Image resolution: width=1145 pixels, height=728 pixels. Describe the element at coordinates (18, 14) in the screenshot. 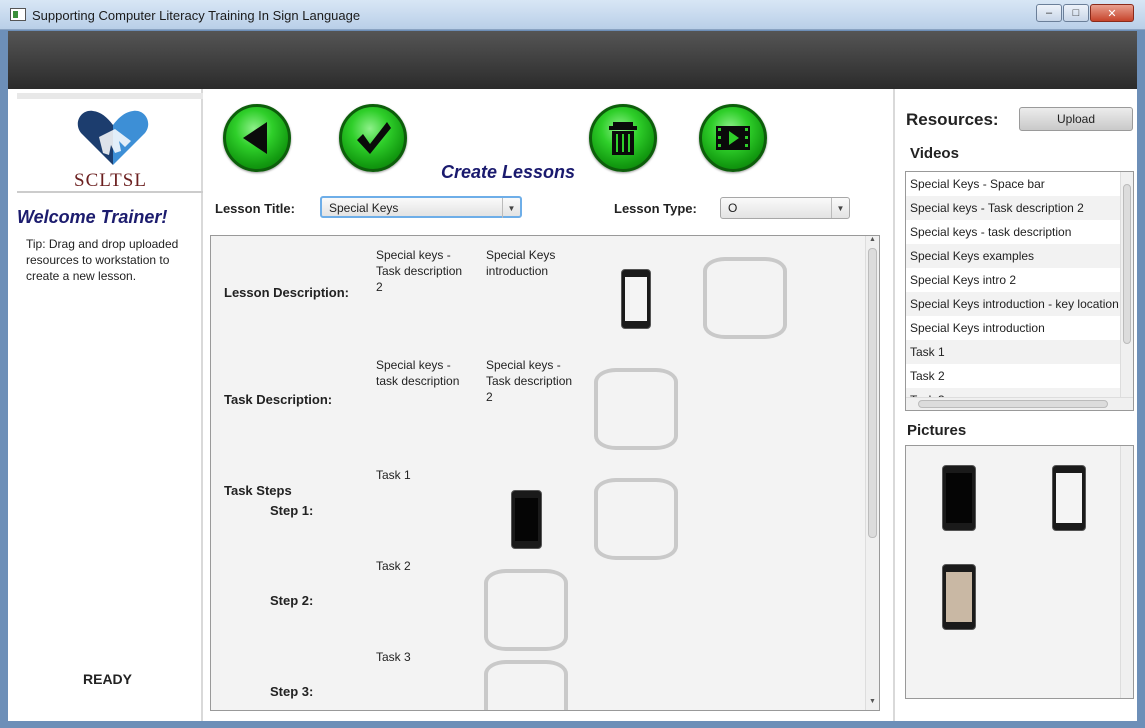

I see `app-icon` at that location.